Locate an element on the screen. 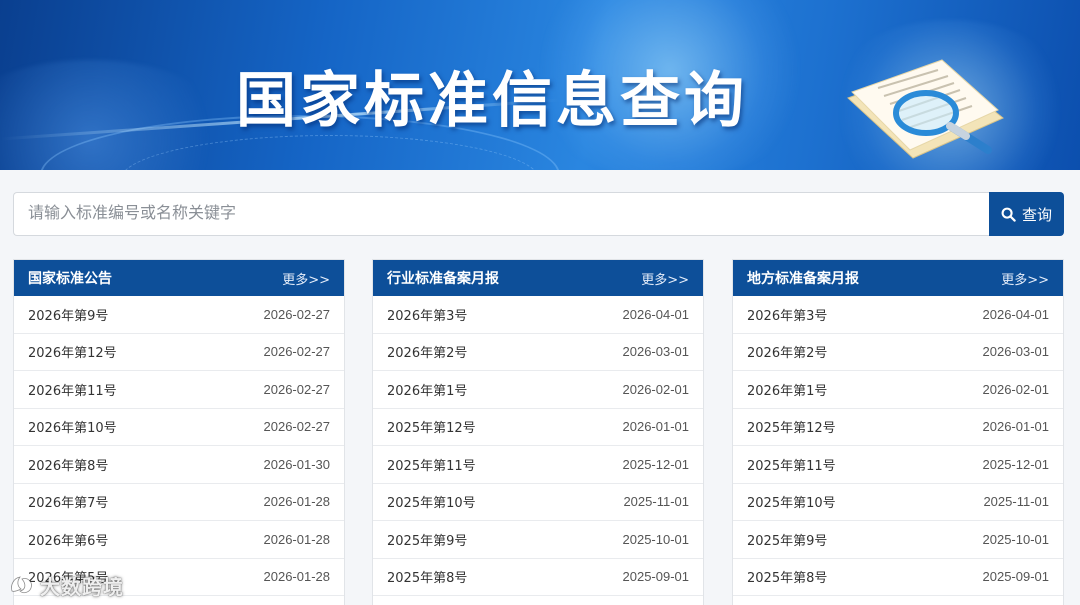 The height and width of the screenshot is (605, 1080). search-button-label: 查询 is located at coordinates (1036, 214).